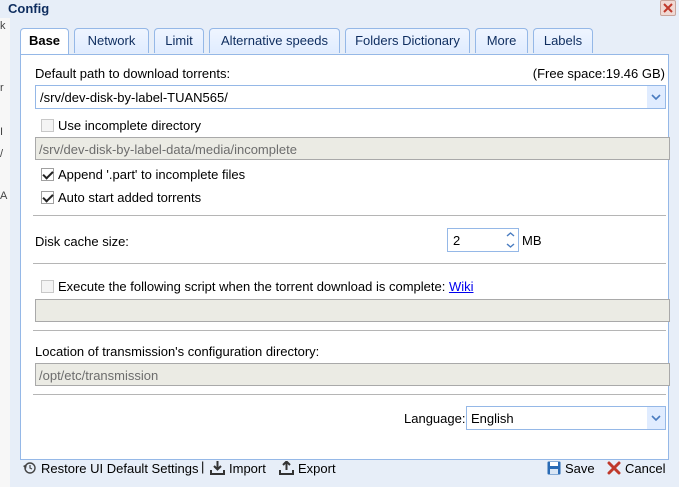 The height and width of the screenshot is (487, 679). What do you see at coordinates (317, 468) in the screenshot?
I see `export-label: Export` at bounding box center [317, 468].